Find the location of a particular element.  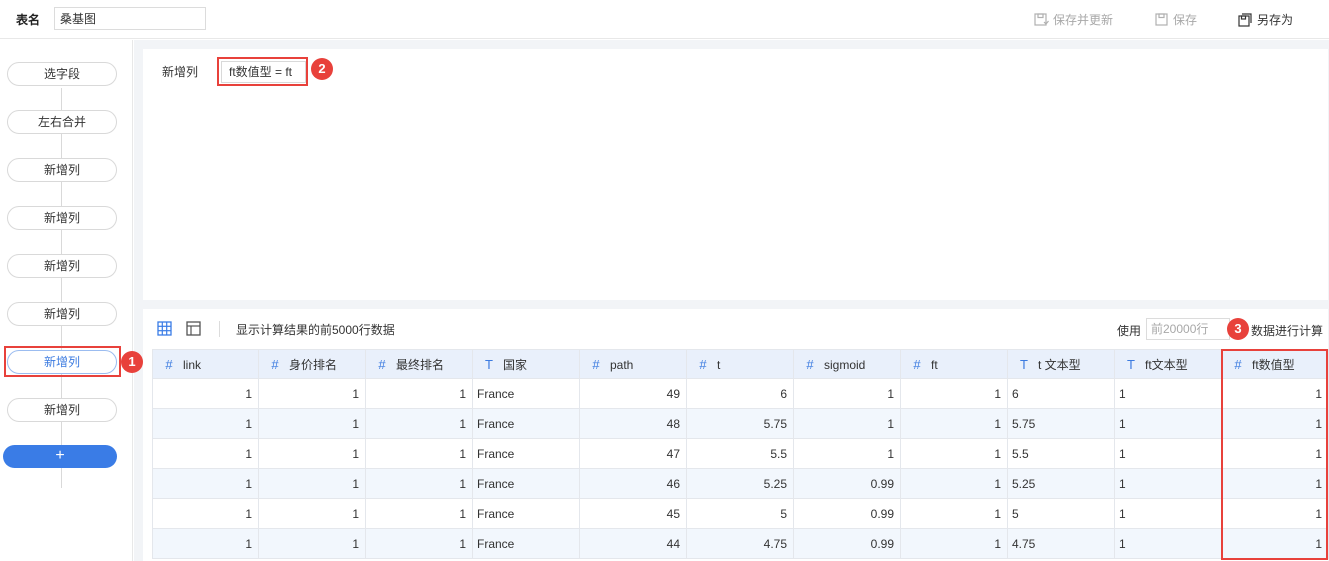

toolbar-divider is located at coordinates (219, 329).